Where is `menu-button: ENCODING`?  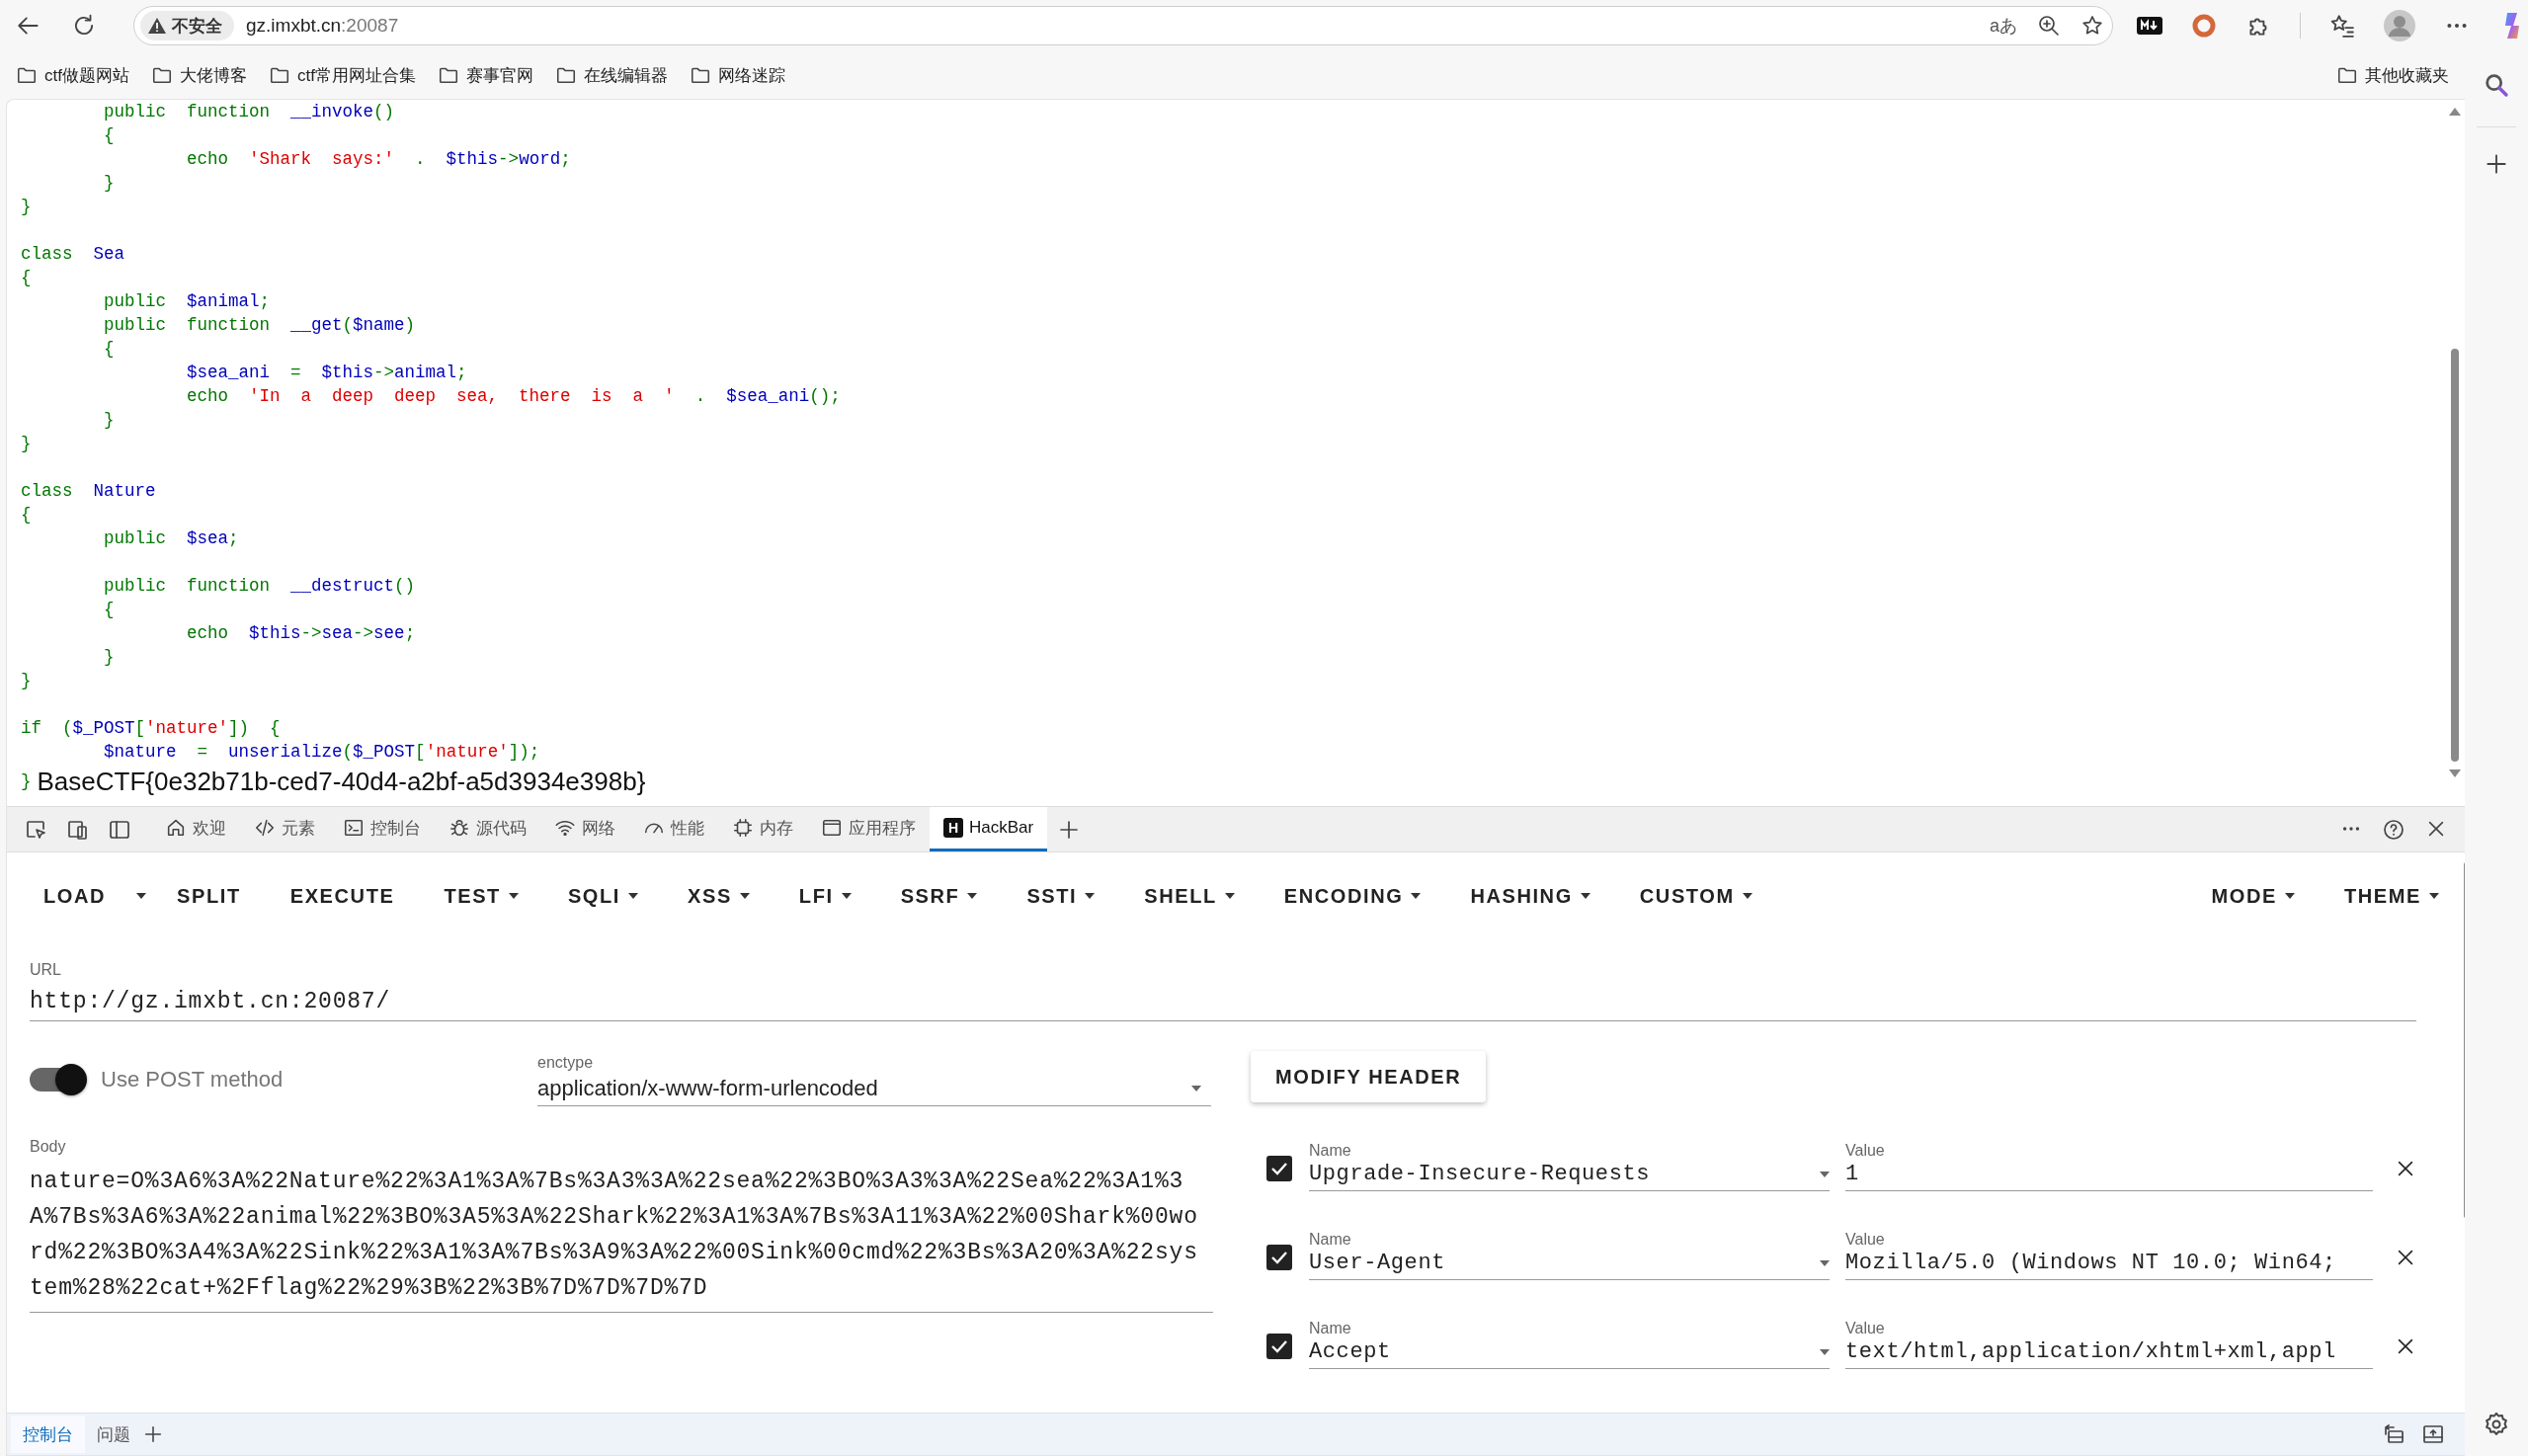 menu-button: ENCODING is located at coordinates (1352, 896).